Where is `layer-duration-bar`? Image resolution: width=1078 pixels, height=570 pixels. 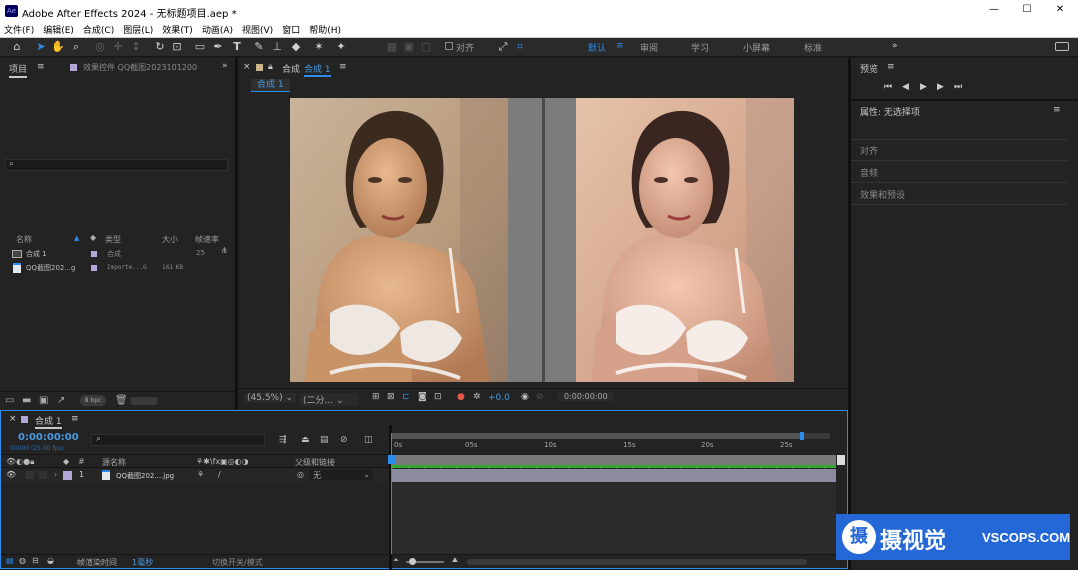
layer-duration-bar is located at coordinates (614, 475).